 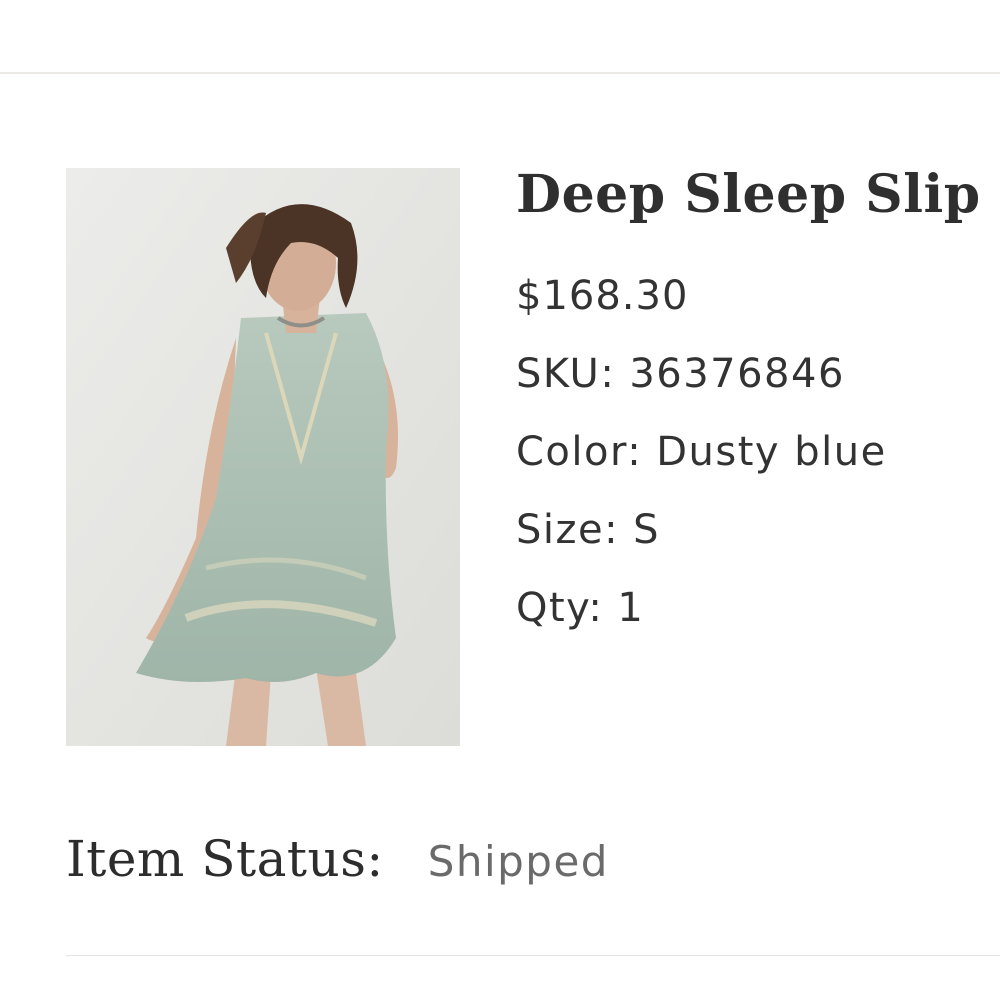 What do you see at coordinates (758, 530) in the screenshot?
I see `size-row: Size: S` at bounding box center [758, 530].